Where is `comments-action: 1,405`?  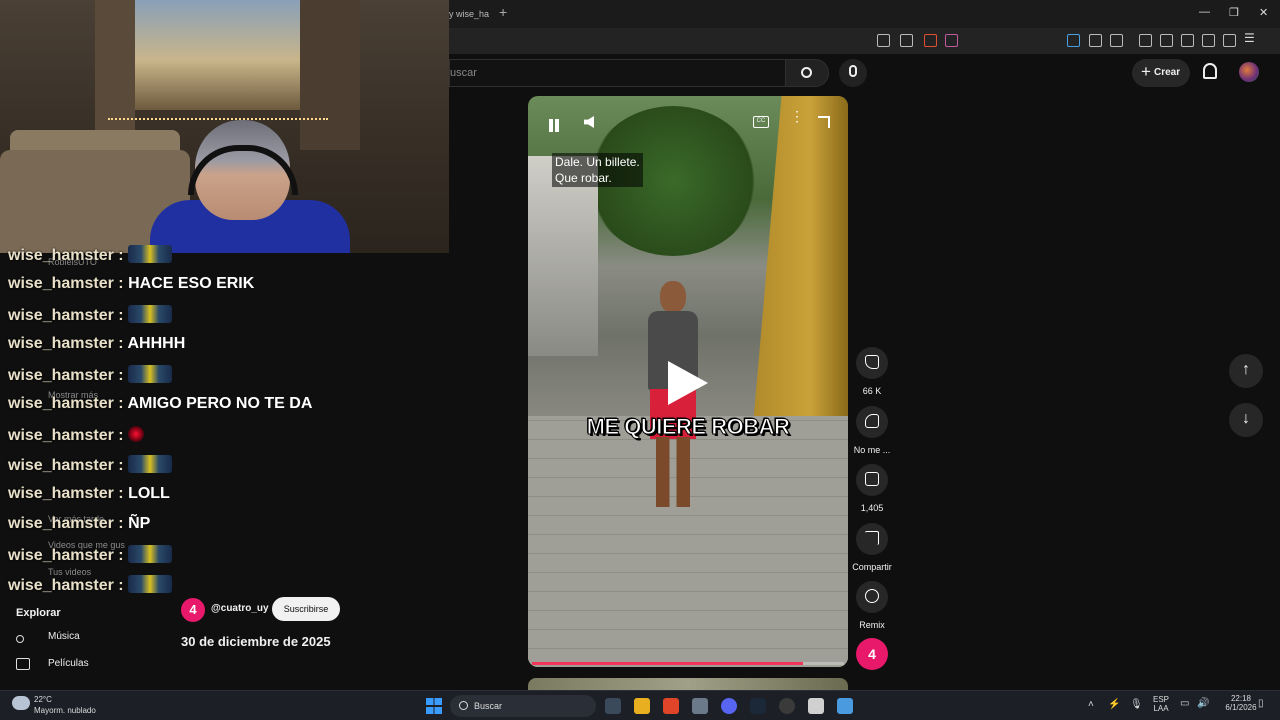 comments-action: 1,405 is located at coordinates (872, 488).